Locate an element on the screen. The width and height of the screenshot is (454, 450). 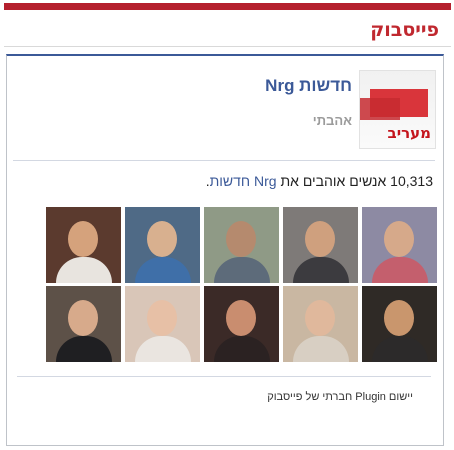
likes-page-link: Nrg חדשות is located at coordinates (243, 181).